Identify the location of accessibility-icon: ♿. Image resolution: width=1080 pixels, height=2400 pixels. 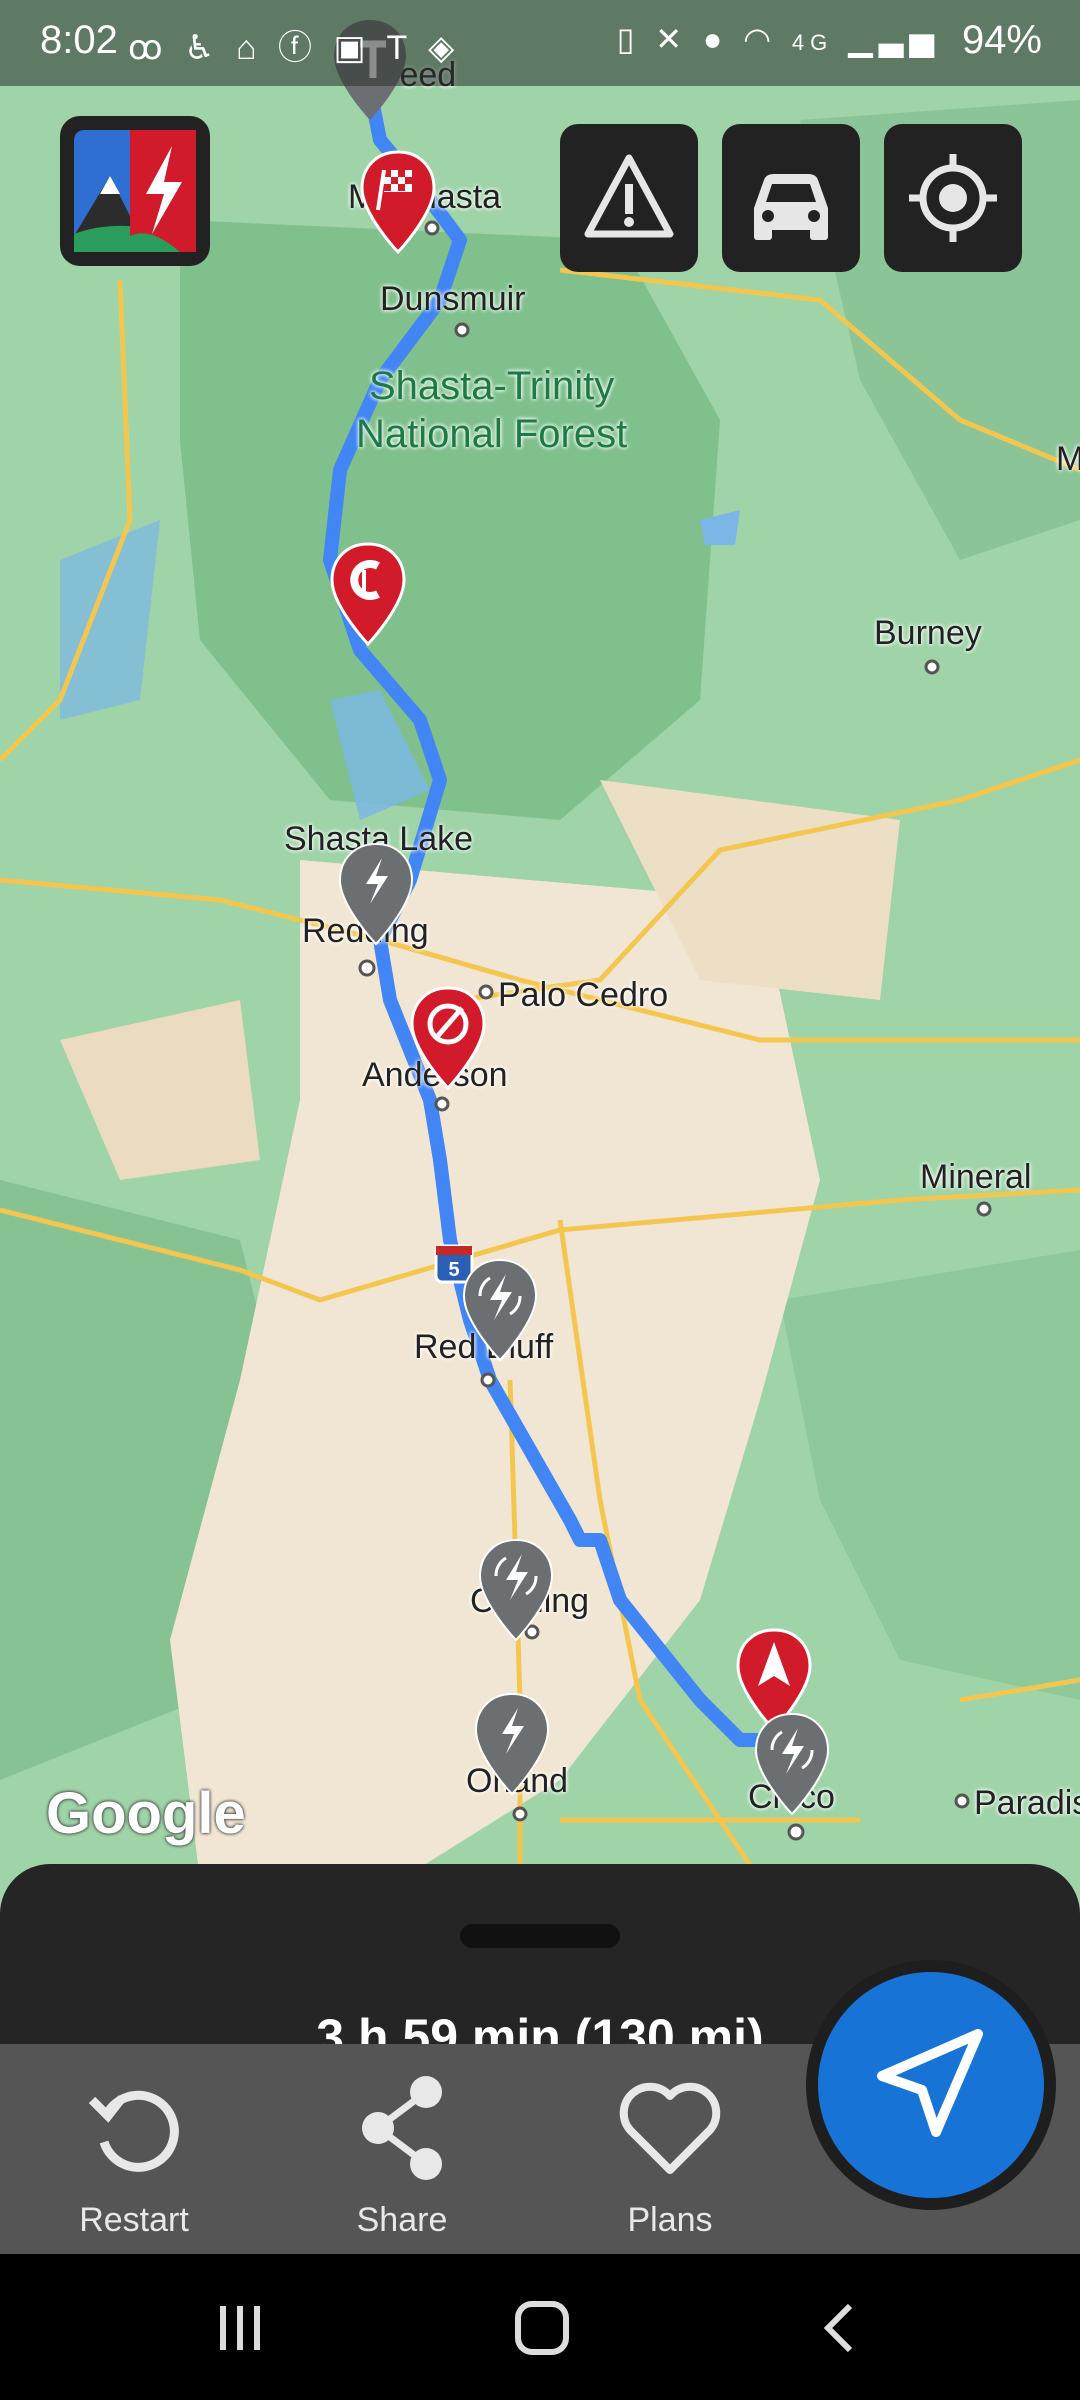
(202, 48).